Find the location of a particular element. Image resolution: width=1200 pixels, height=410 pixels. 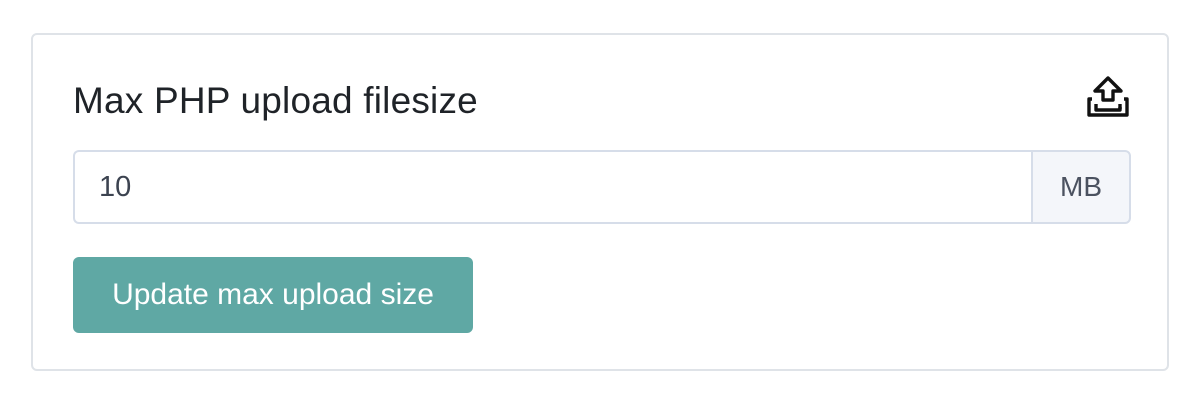

card-header: Max PHP upload filesize is located at coordinates (602, 101).